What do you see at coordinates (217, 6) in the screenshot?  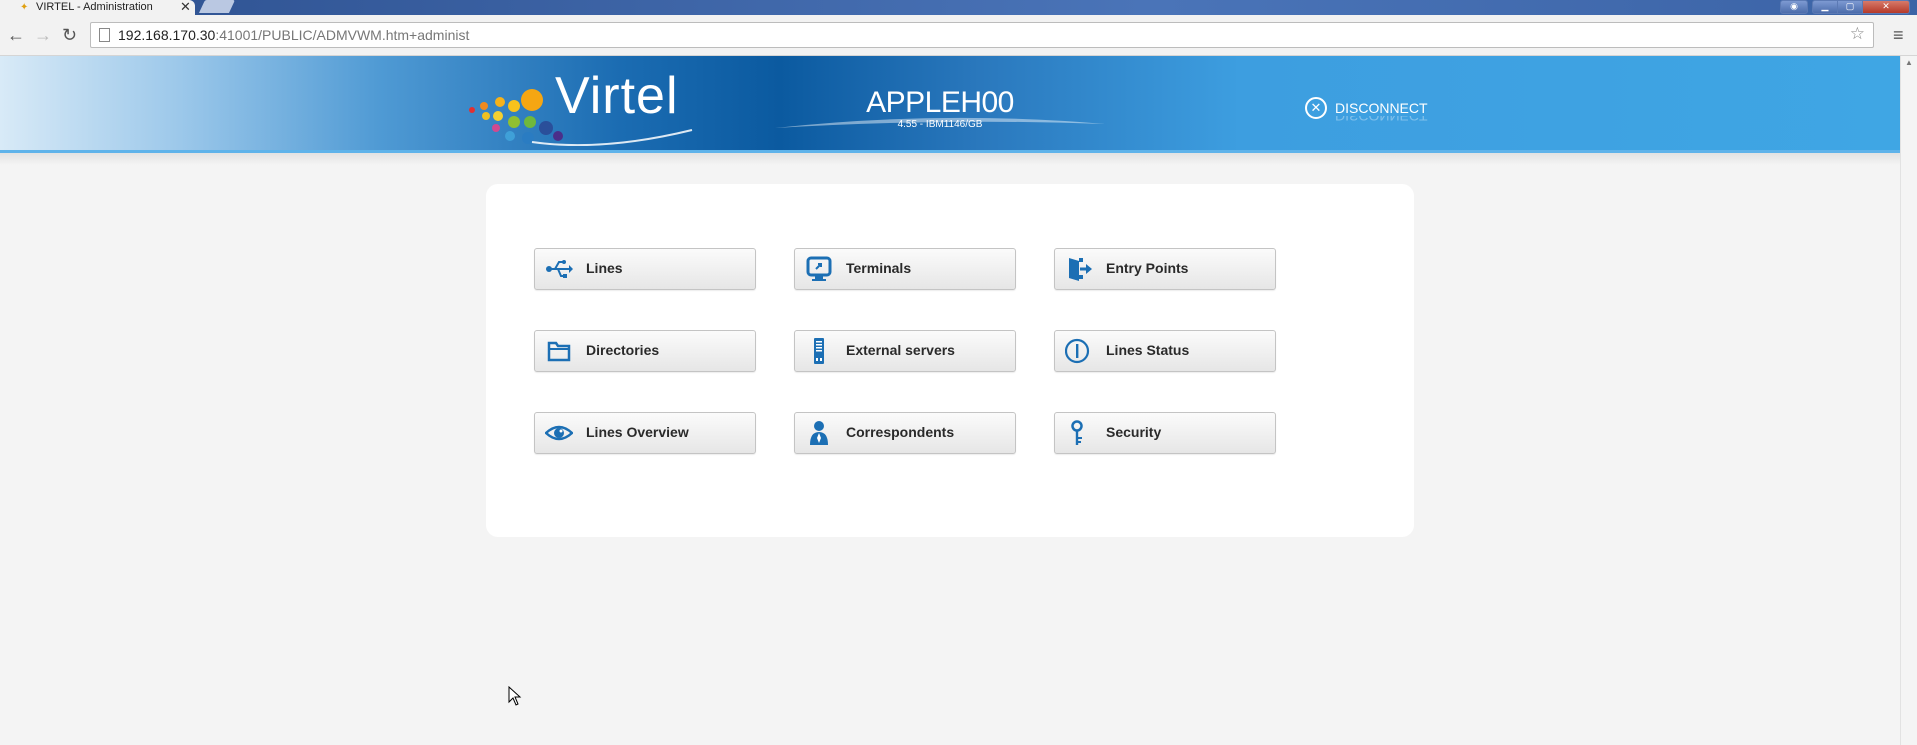 I see `new-tab-button` at bounding box center [217, 6].